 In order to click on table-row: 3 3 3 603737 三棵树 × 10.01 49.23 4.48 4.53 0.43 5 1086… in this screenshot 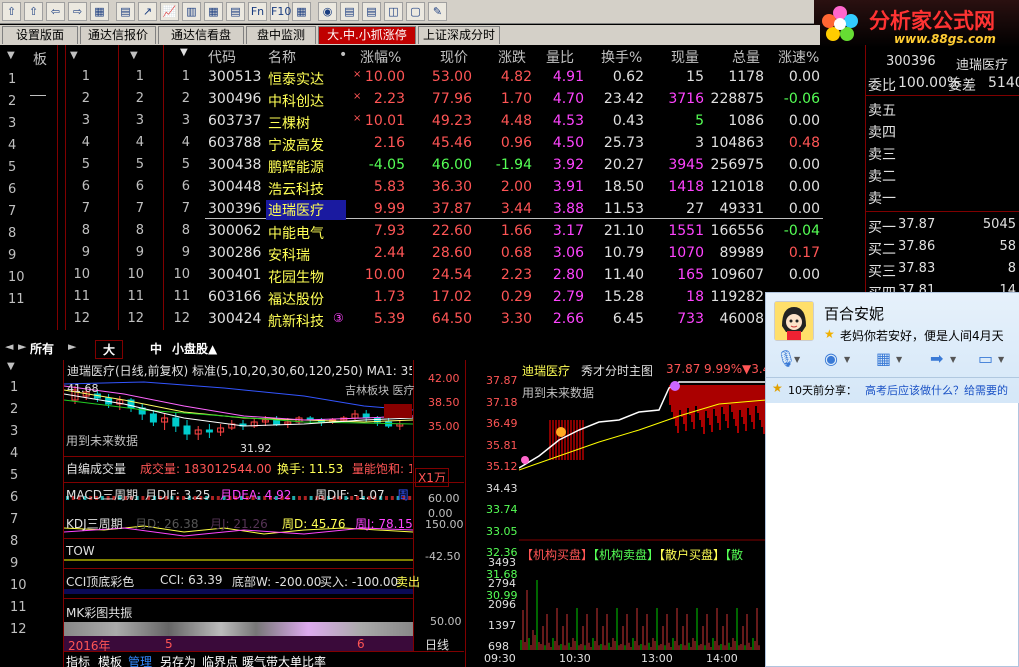, I will do `click(410, 122)`.